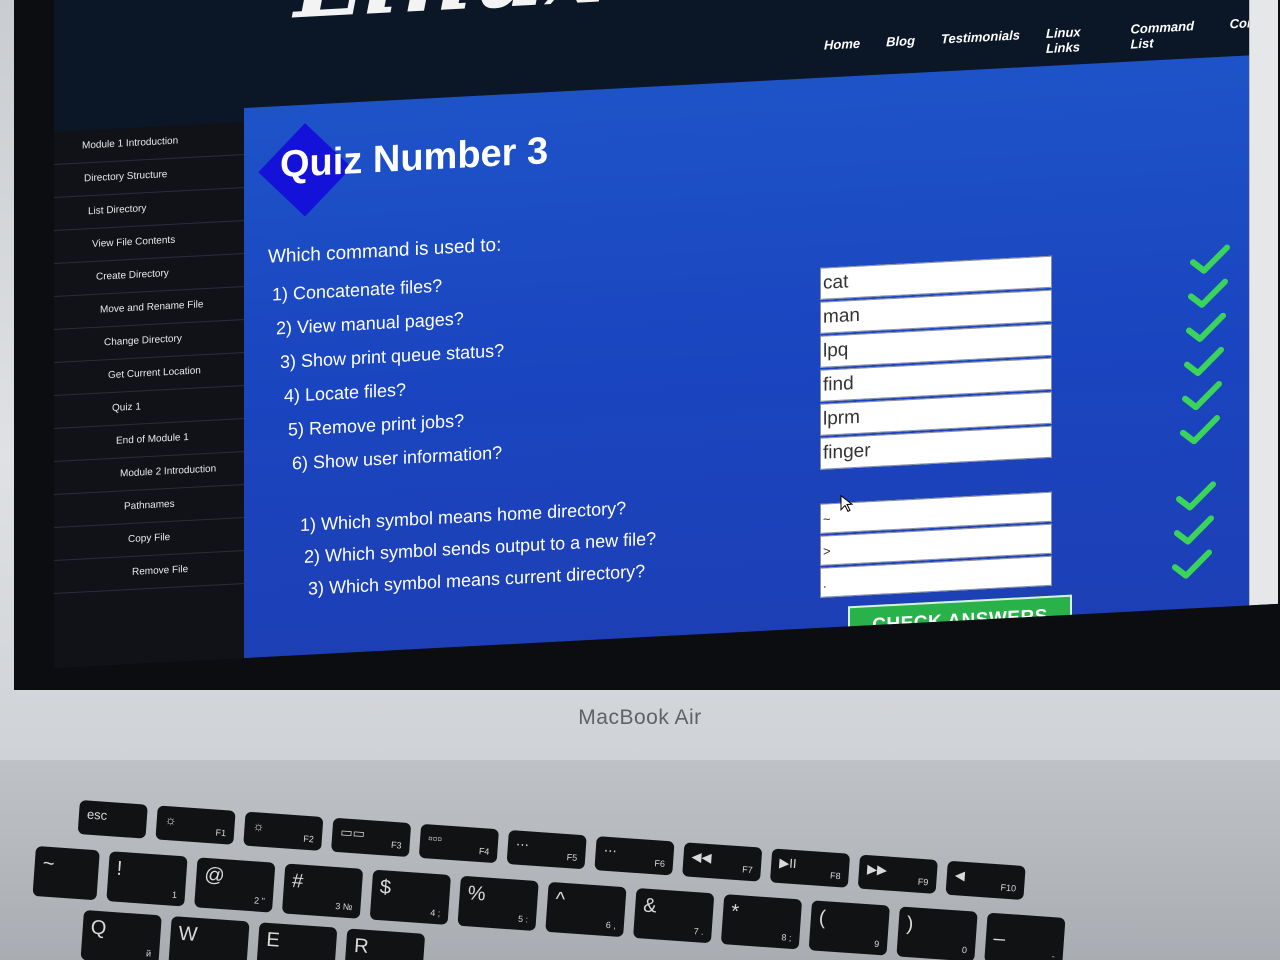 This screenshot has height=960, width=1280. I want to click on key-sublabel: 8 ;, so click(786, 937).